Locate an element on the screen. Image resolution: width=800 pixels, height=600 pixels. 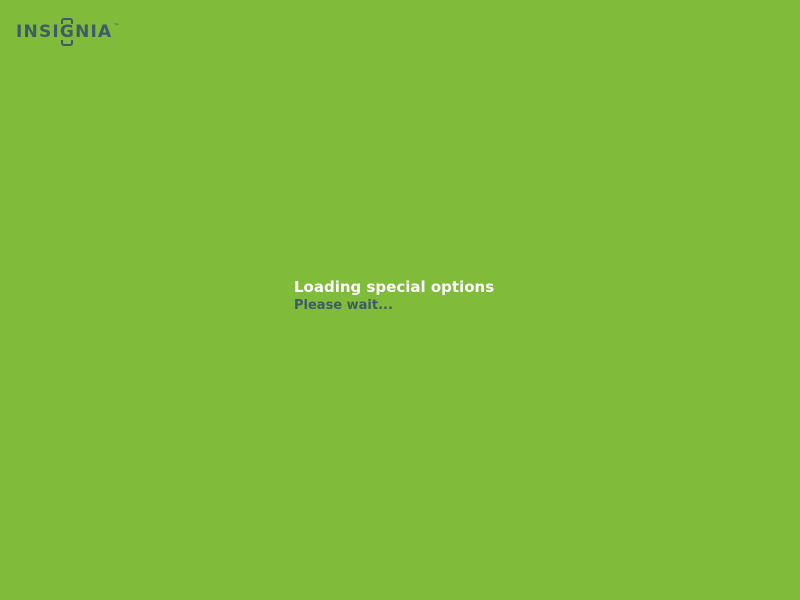
logo-text-end: NIA is located at coordinates (94, 32).